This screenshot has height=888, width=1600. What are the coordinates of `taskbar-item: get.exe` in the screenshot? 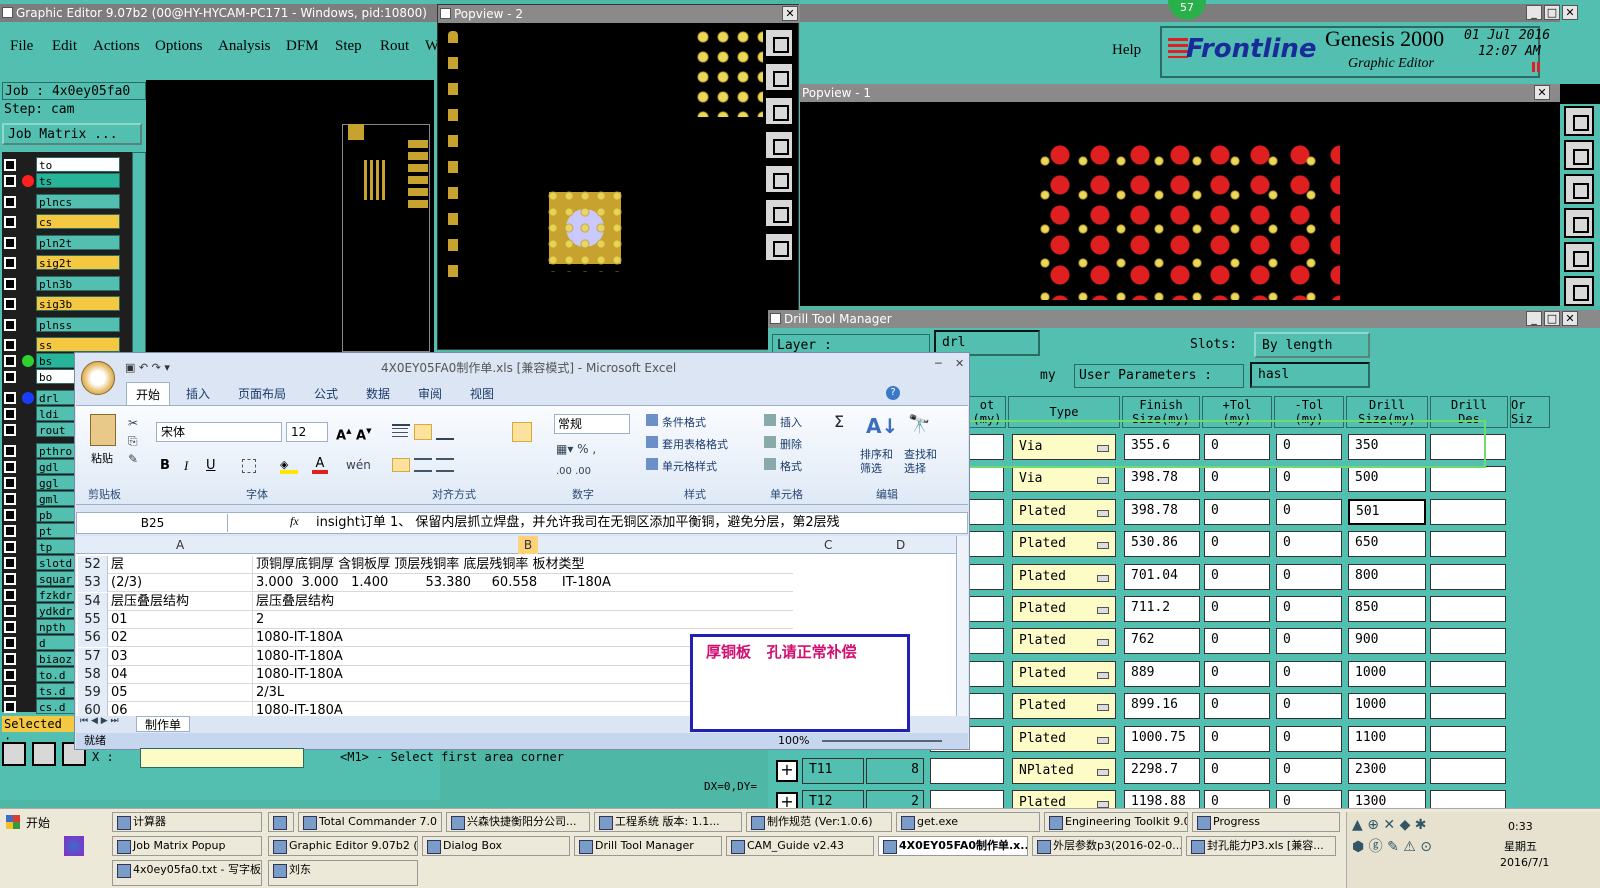 It's located at (968, 822).